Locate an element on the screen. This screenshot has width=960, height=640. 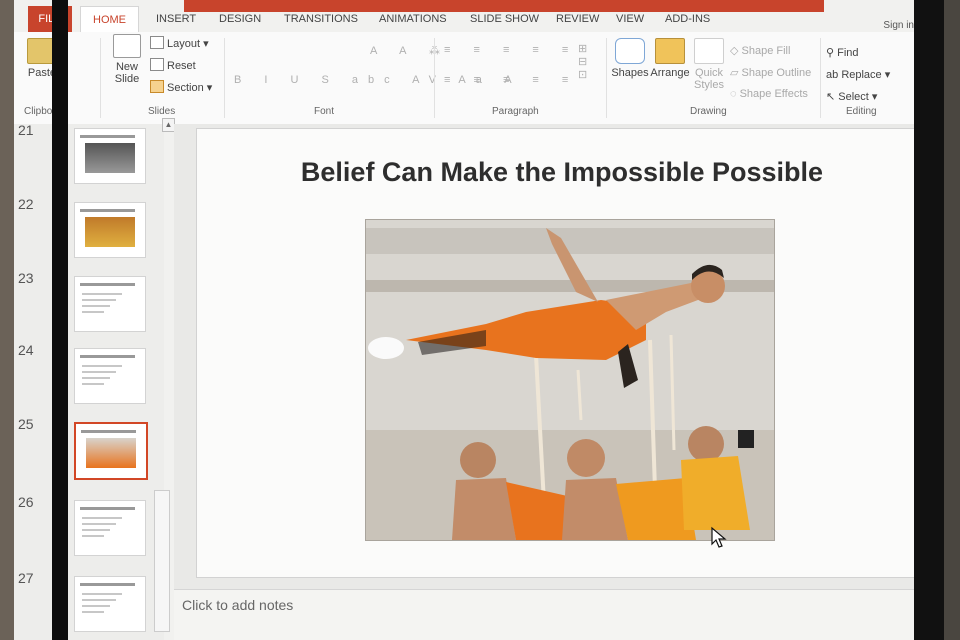
slide-number: 22 is located at coordinates (26, 204).